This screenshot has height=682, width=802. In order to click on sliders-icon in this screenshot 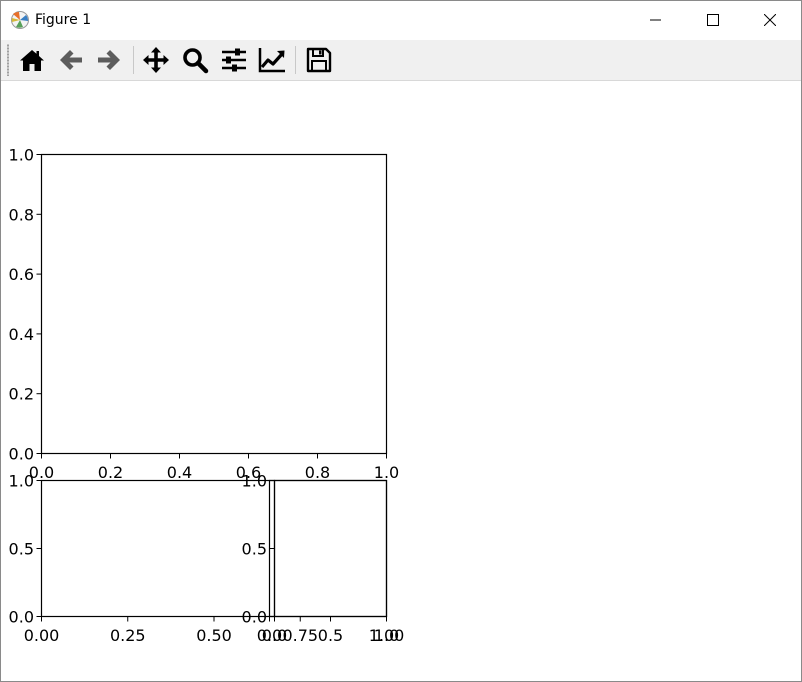, I will do `click(234, 60)`.